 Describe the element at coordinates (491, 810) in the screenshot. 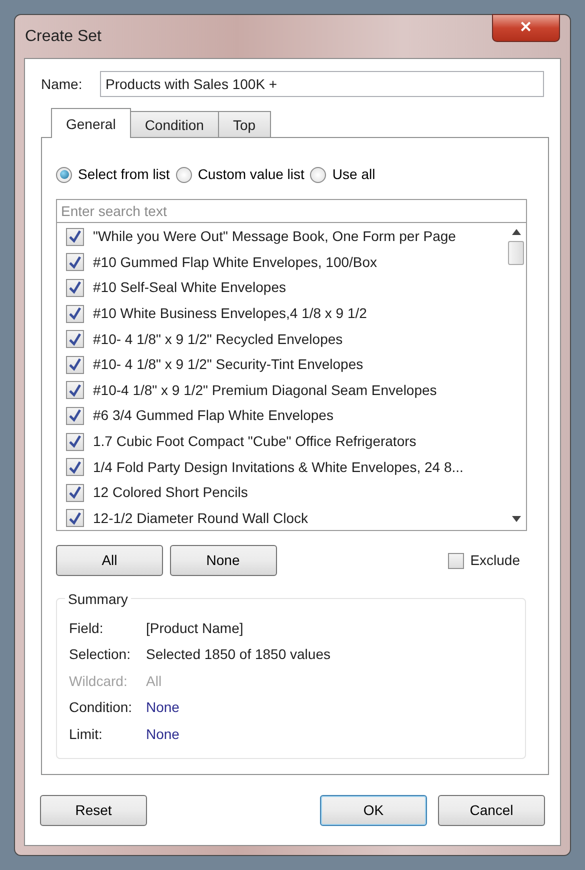

I see `dialog-button: Cancel` at that location.